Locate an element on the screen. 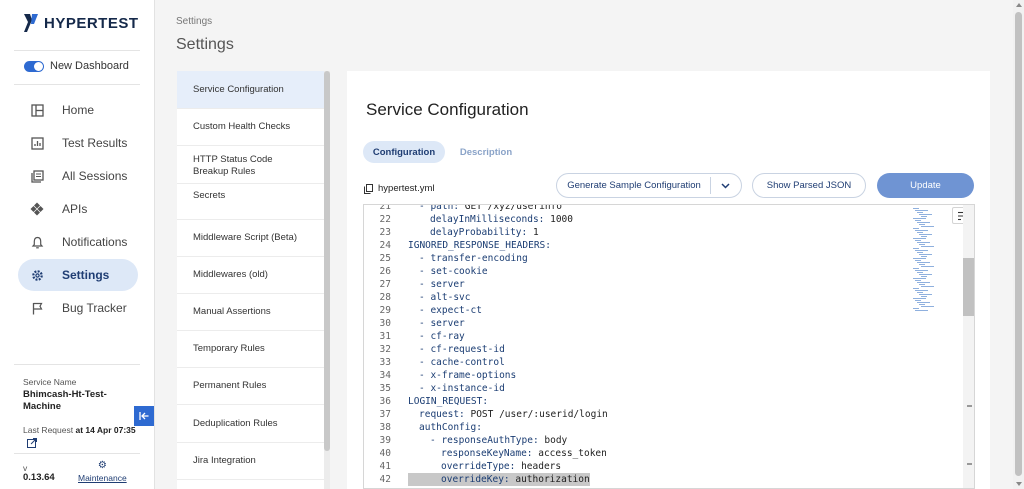 The height and width of the screenshot is (489, 1024). code-line: 32 - cf-request-id is located at coordinates (636, 349).